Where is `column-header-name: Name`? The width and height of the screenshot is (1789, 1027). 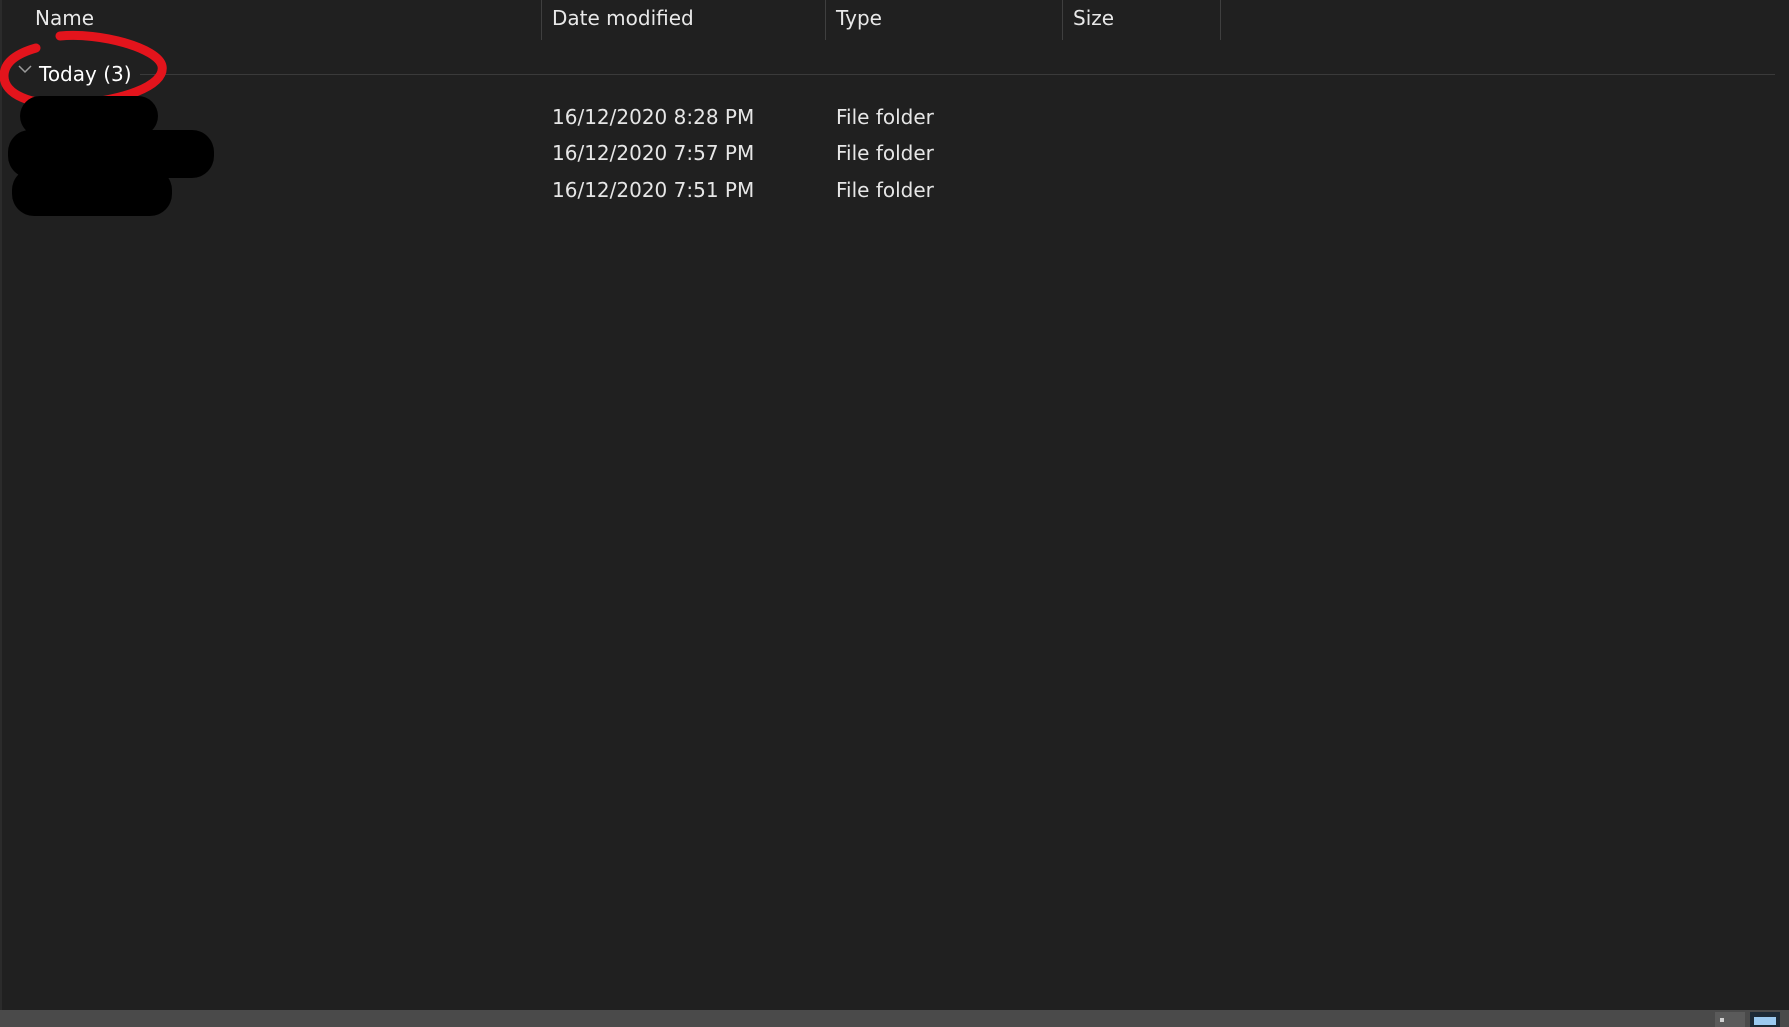 column-header-name: Name is located at coordinates (282, 20).